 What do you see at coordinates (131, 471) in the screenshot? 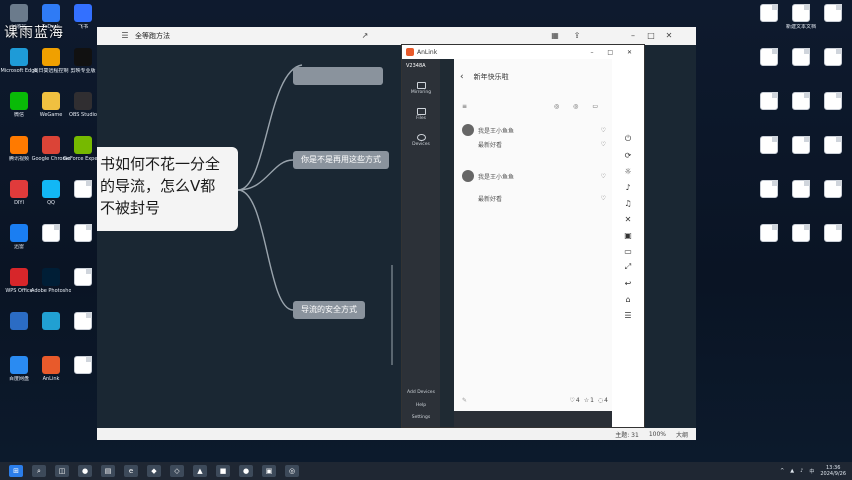
I see `edge-icon: e` at bounding box center [131, 471].